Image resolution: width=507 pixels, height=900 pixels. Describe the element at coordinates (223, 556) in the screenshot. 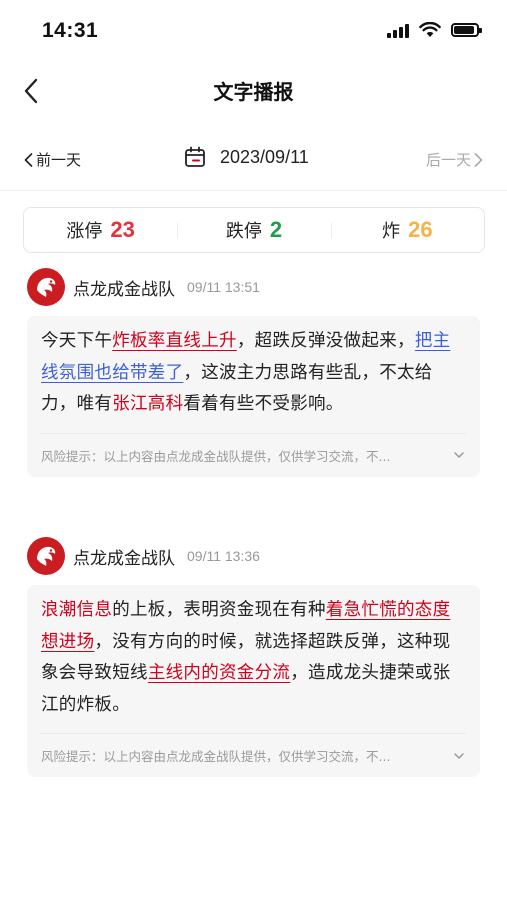

I see `post-time: 09/11 13:36` at that location.